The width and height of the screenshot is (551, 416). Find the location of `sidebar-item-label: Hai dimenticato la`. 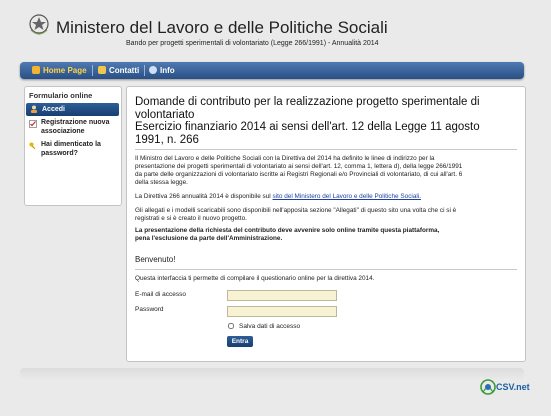

sidebar-item-label: Hai dimenticato la is located at coordinates (71, 144).